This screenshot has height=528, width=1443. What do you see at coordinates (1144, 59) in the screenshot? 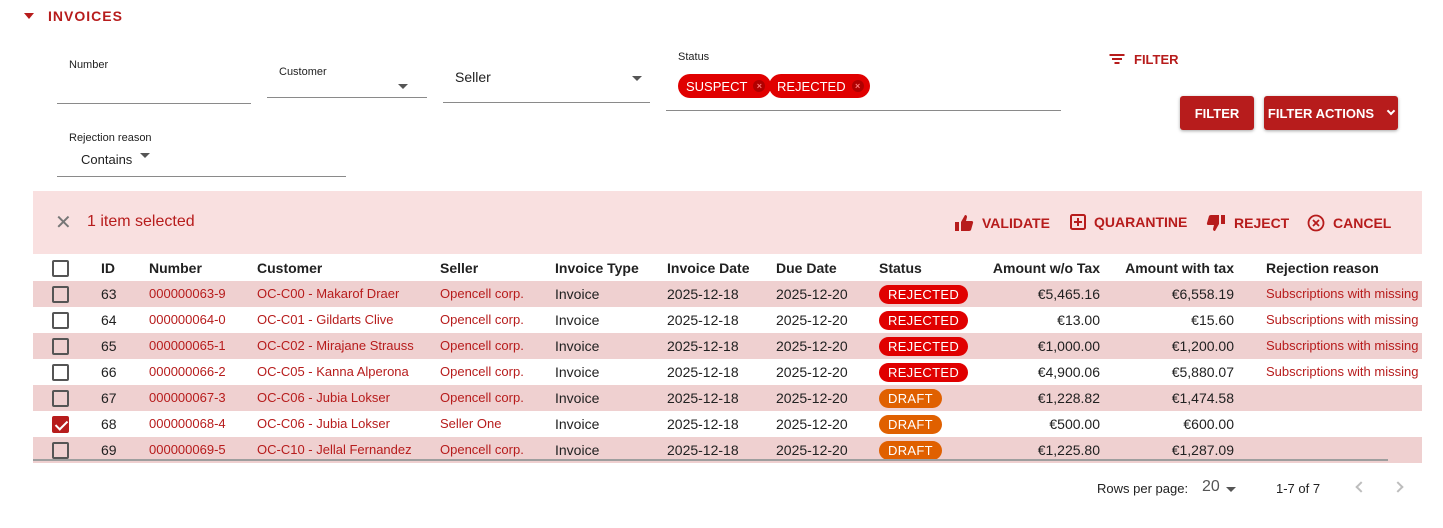
I see `filter-toggle-link: FILTER` at bounding box center [1144, 59].